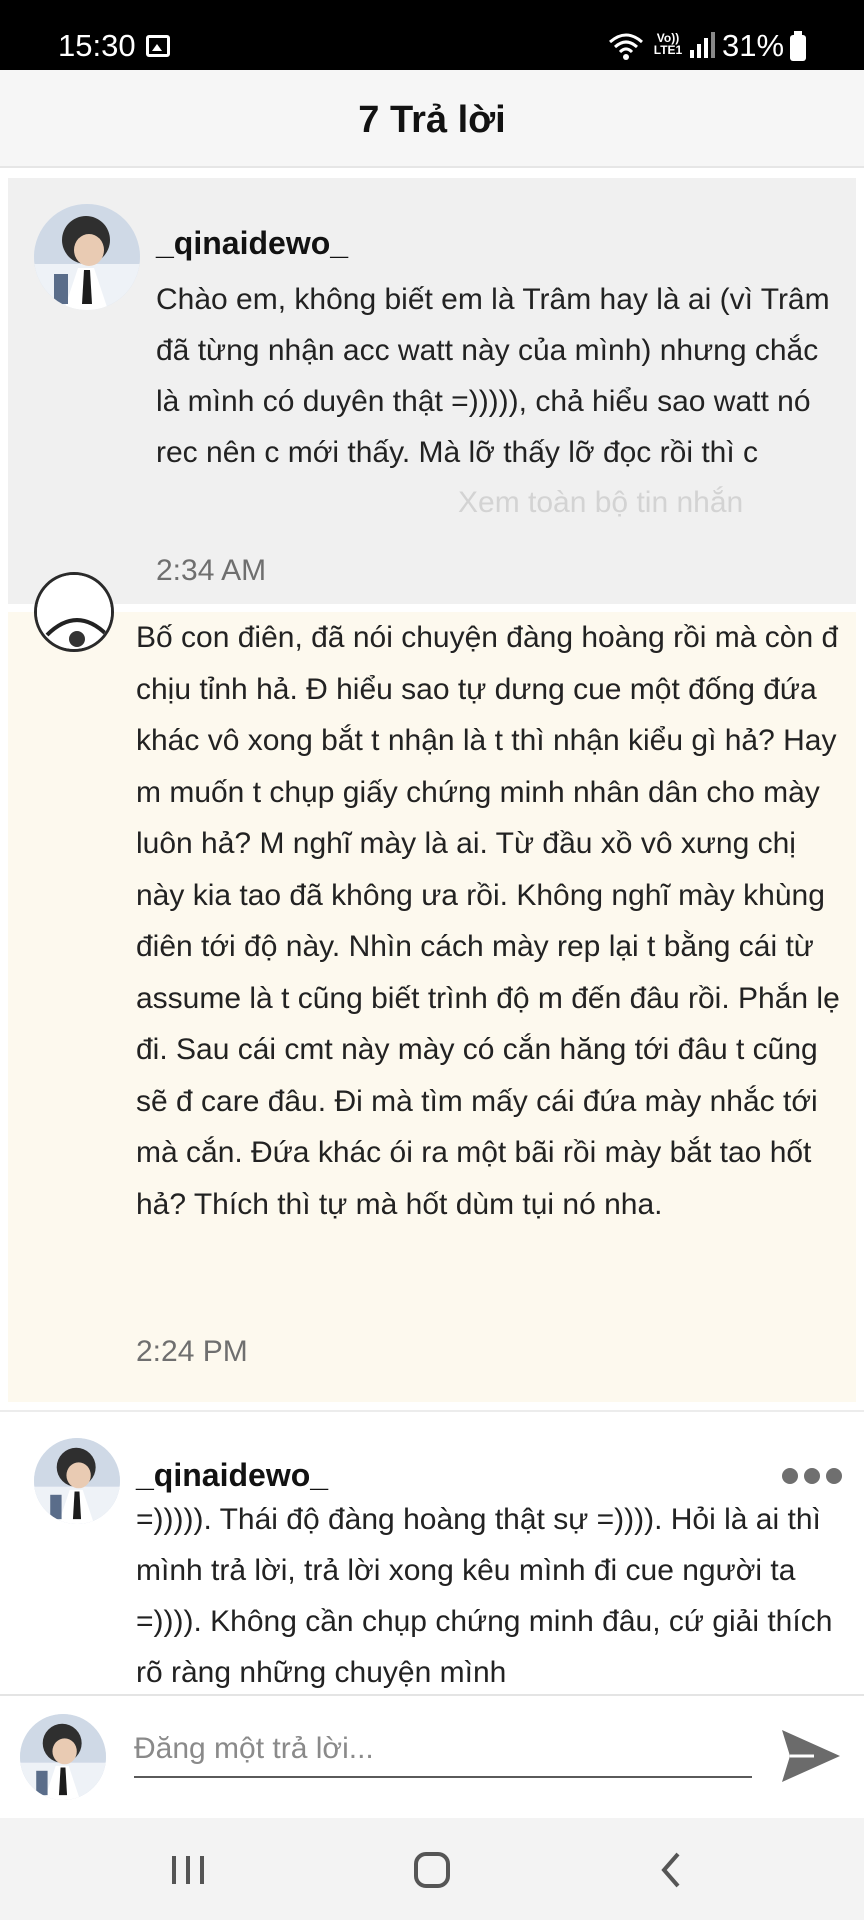 The width and height of the screenshot is (864, 1920). I want to click on send-icon, so click(811, 1756).